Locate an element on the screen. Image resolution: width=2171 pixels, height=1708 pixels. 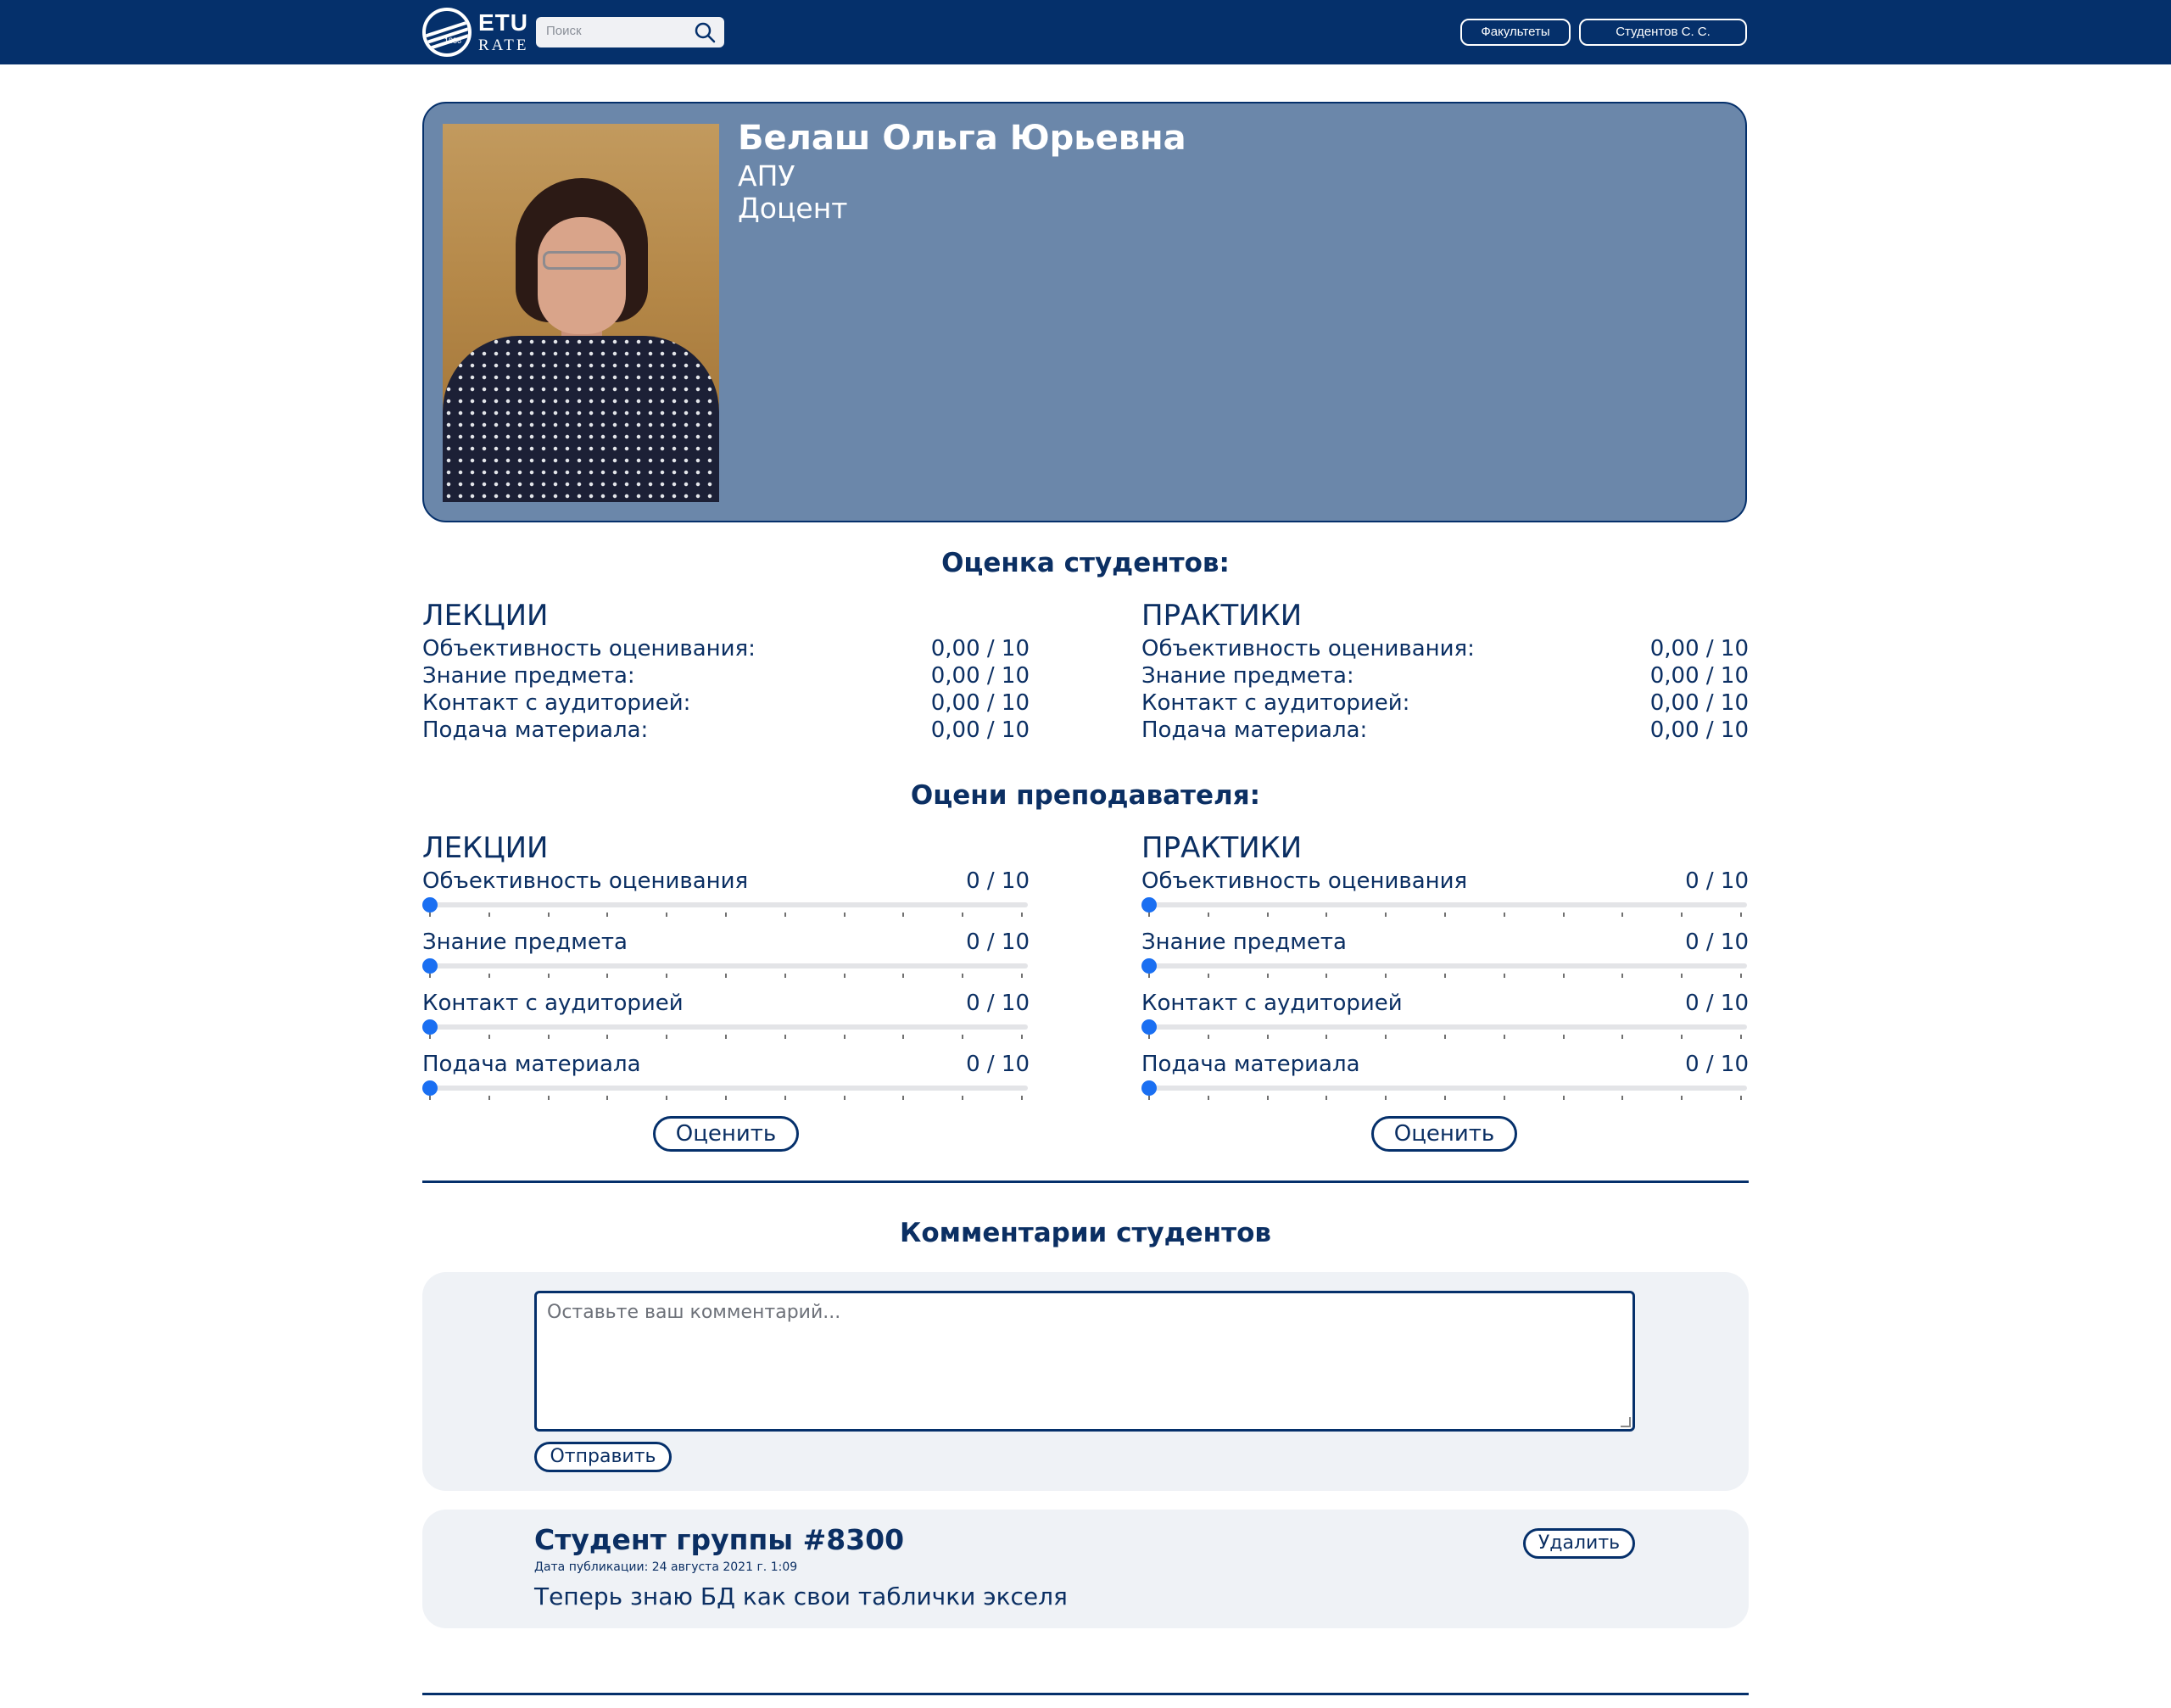
stat-label: Объективность оценивания: is located at coordinates (589, 648).